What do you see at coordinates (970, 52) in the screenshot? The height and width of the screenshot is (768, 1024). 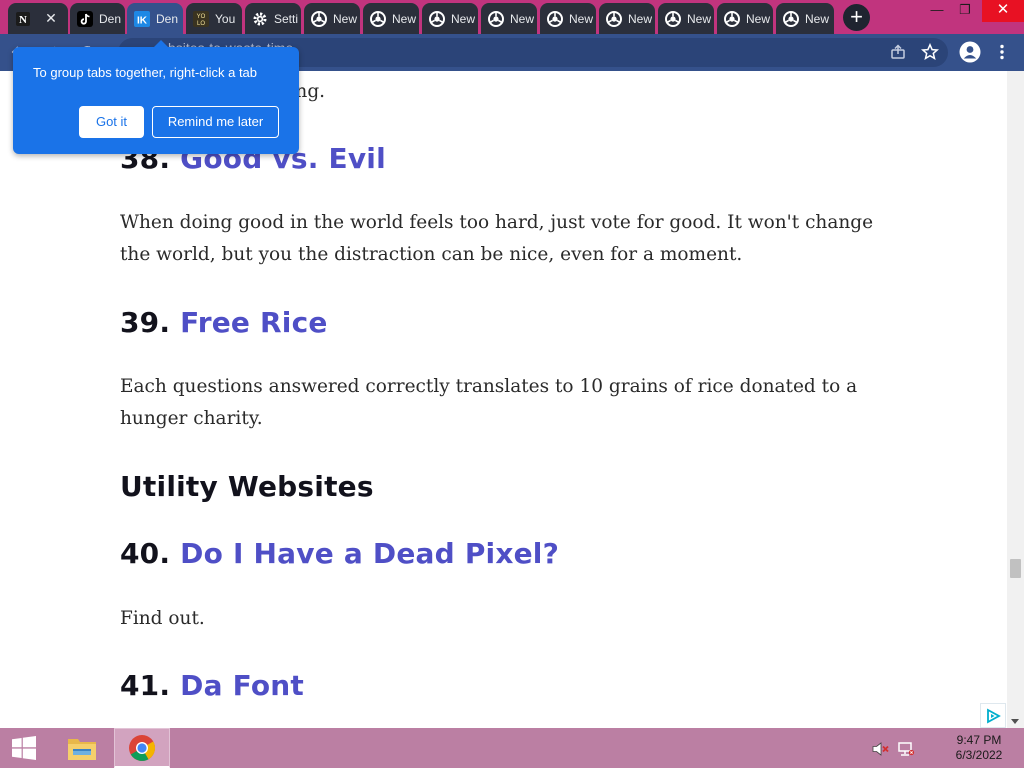 I see `profile-avatar-icon` at bounding box center [970, 52].